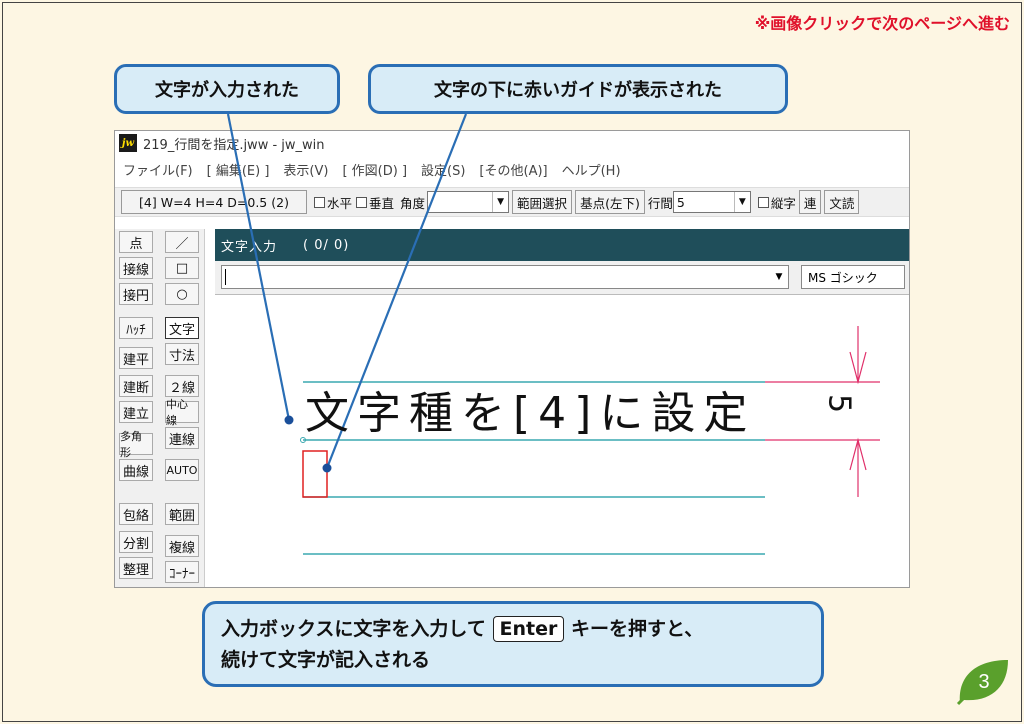 The height and width of the screenshot is (724, 1024). What do you see at coordinates (362, 202) in the screenshot?
I see `vertical-checkbox` at bounding box center [362, 202].